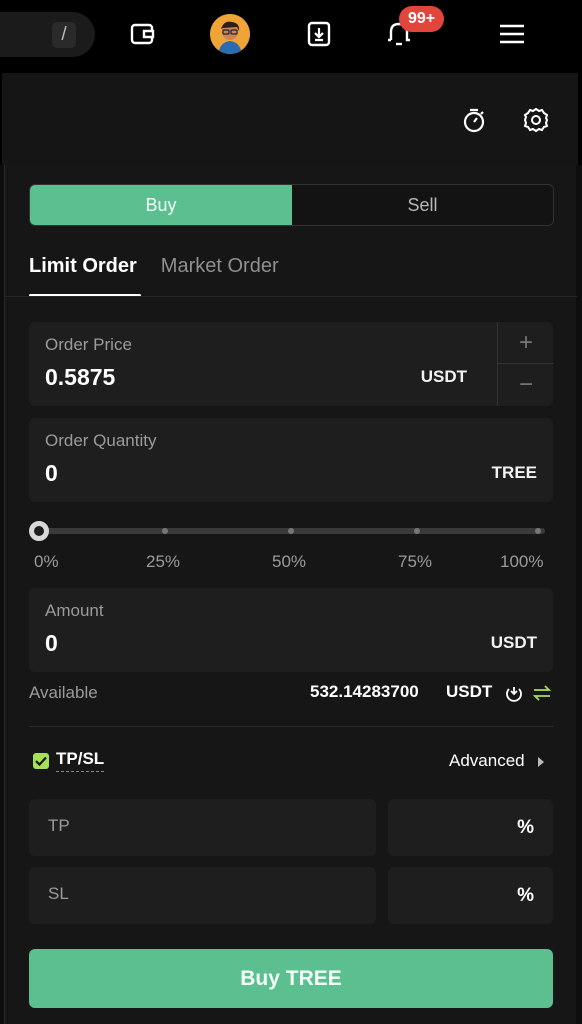 This screenshot has height=1024, width=582. I want to click on order-quantity-field: Order Quantity 0 TREE, so click(291, 460).